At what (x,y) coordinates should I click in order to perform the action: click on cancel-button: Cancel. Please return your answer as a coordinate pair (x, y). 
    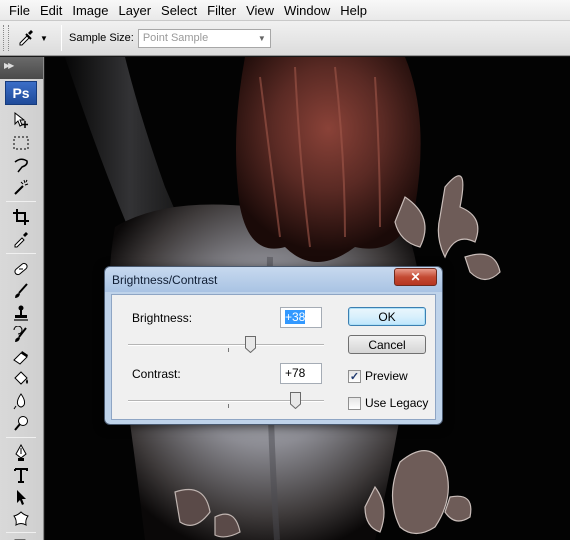
    Looking at the image, I should click on (387, 344).